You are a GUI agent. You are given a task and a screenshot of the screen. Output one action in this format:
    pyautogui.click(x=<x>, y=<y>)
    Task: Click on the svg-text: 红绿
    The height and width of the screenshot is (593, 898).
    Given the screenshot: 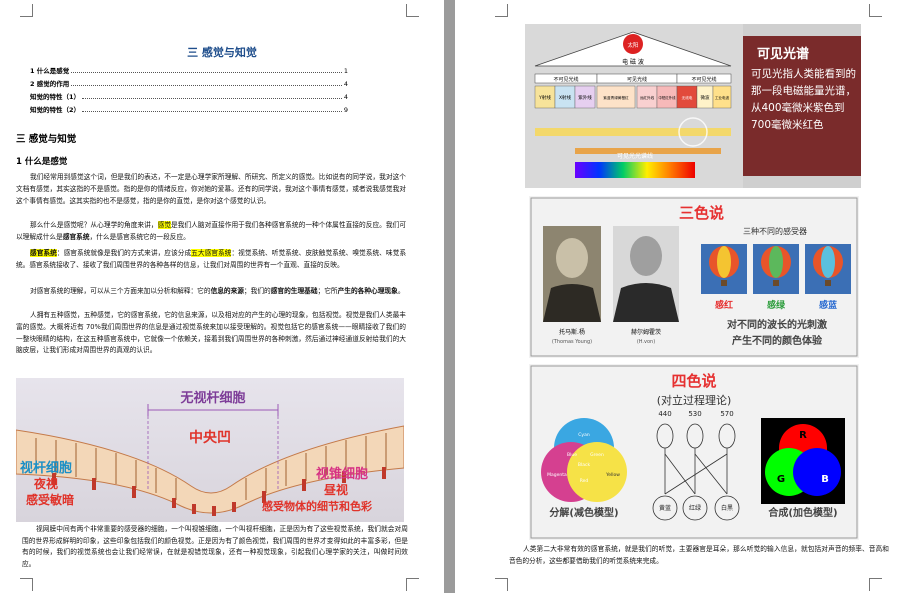 What is the action you would take?
    pyautogui.click(x=695, y=508)
    